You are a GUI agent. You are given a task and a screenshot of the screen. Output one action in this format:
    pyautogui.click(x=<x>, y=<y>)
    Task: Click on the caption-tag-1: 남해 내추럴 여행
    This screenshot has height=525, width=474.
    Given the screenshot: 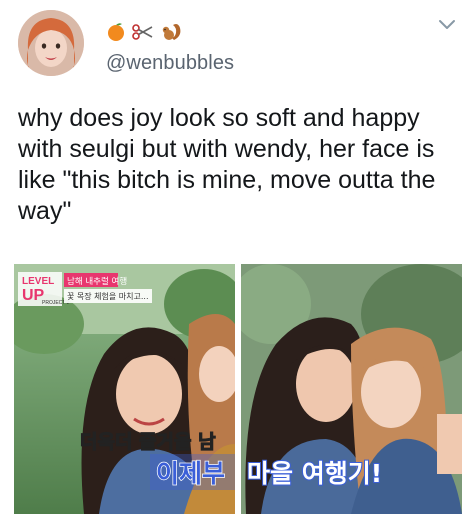 What is the action you would take?
    pyautogui.click(x=97, y=281)
    